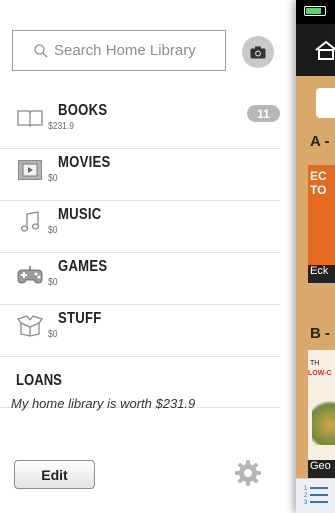 The image size is (335, 513). What do you see at coordinates (323, 420) in the screenshot?
I see `book-cover-image` at bounding box center [323, 420].